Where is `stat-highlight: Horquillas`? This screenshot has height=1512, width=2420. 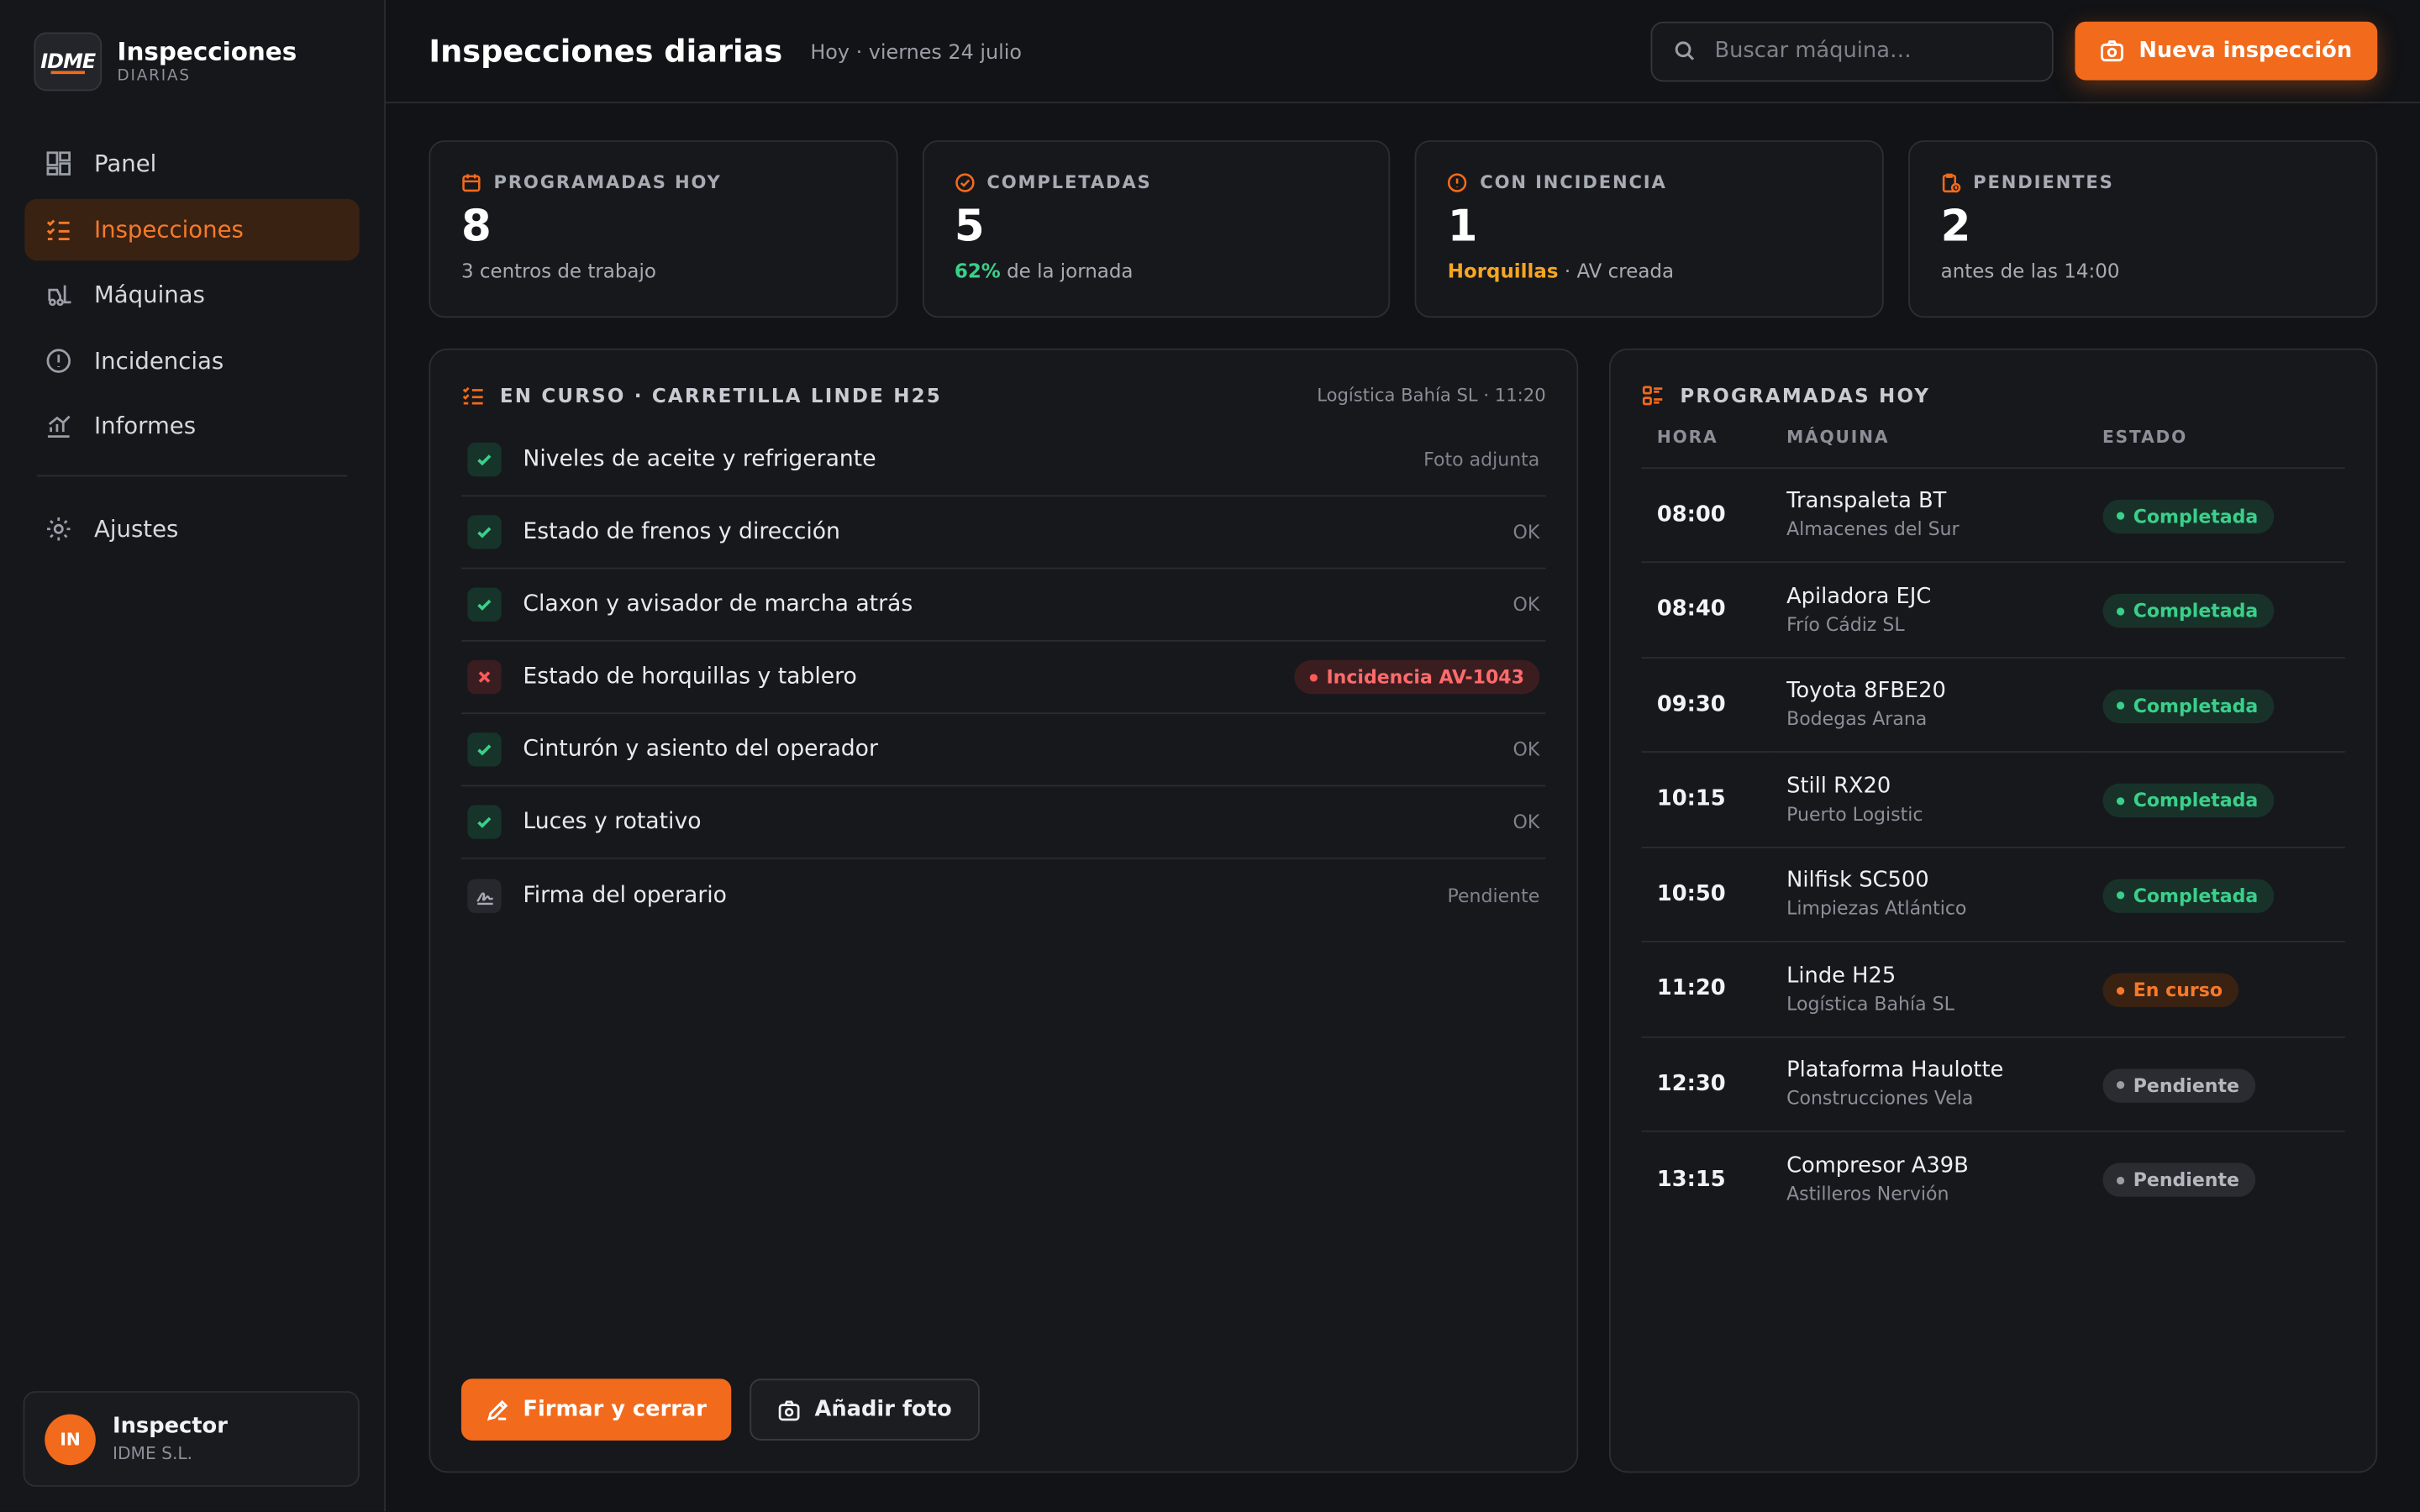 stat-highlight: Horquillas is located at coordinates (1503, 270).